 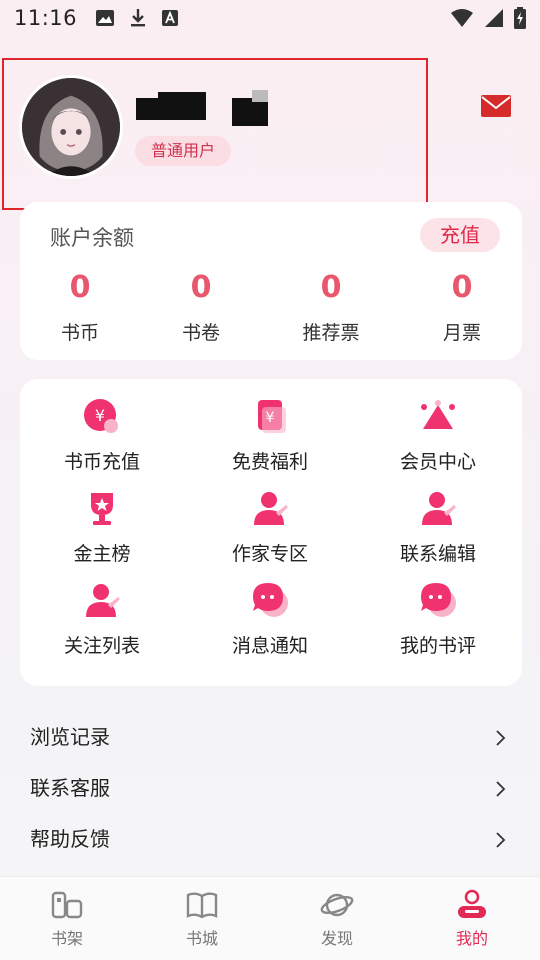 I want to click on feature-label: 联系编辑, so click(x=437, y=554).